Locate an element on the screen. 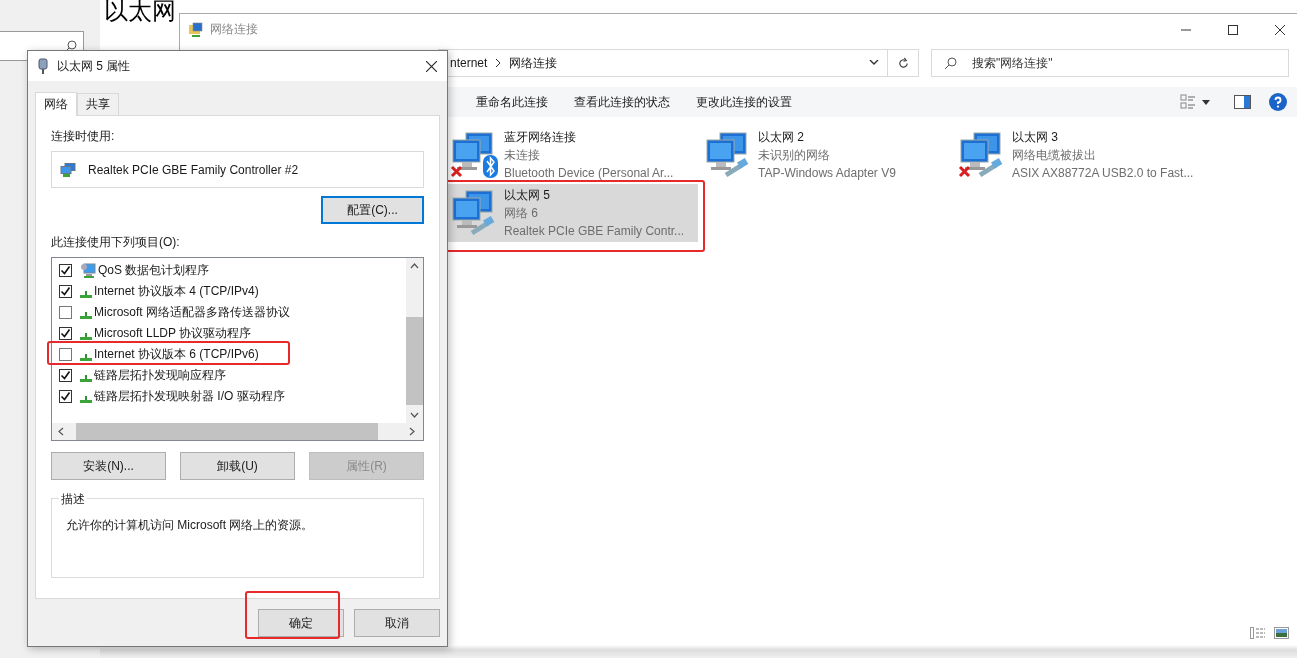 The image size is (1297, 658). chevron-right-icon is located at coordinates (498, 63).